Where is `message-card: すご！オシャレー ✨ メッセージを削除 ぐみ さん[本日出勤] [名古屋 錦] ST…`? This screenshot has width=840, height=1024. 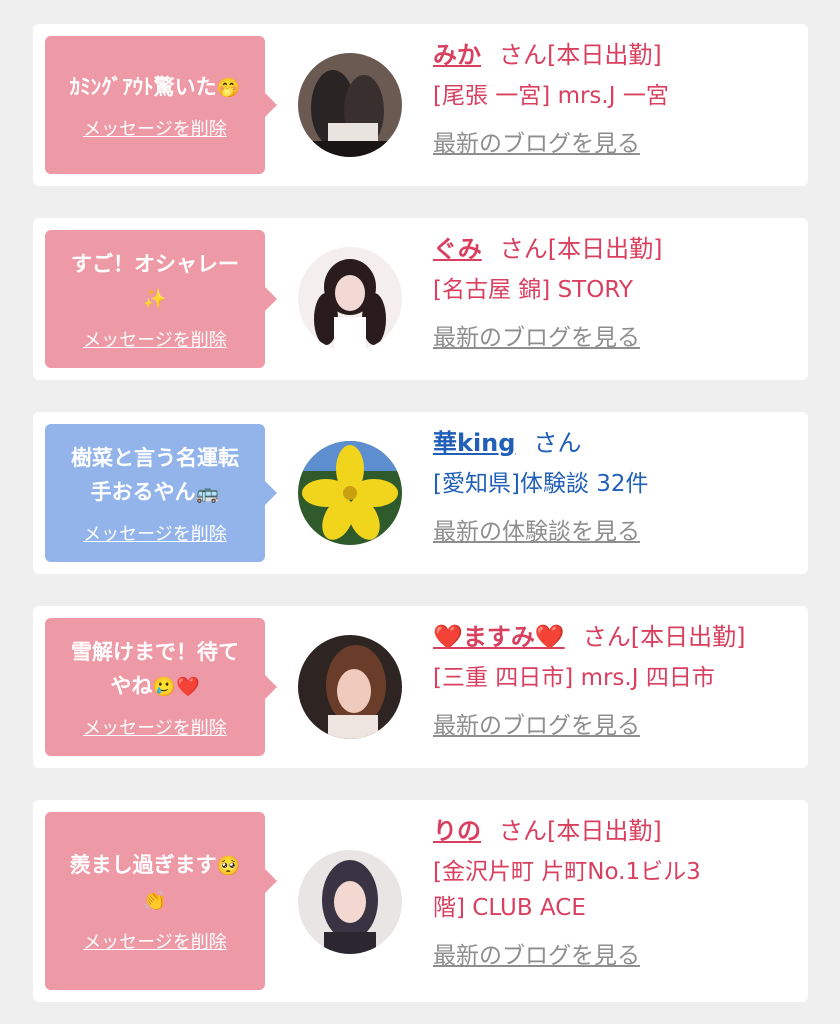
message-card: すご！オシャレー ✨ メッセージを削除 ぐみ さん[本日出勤] [名古屋 錦] ST… is located at coordinates (420, 299).